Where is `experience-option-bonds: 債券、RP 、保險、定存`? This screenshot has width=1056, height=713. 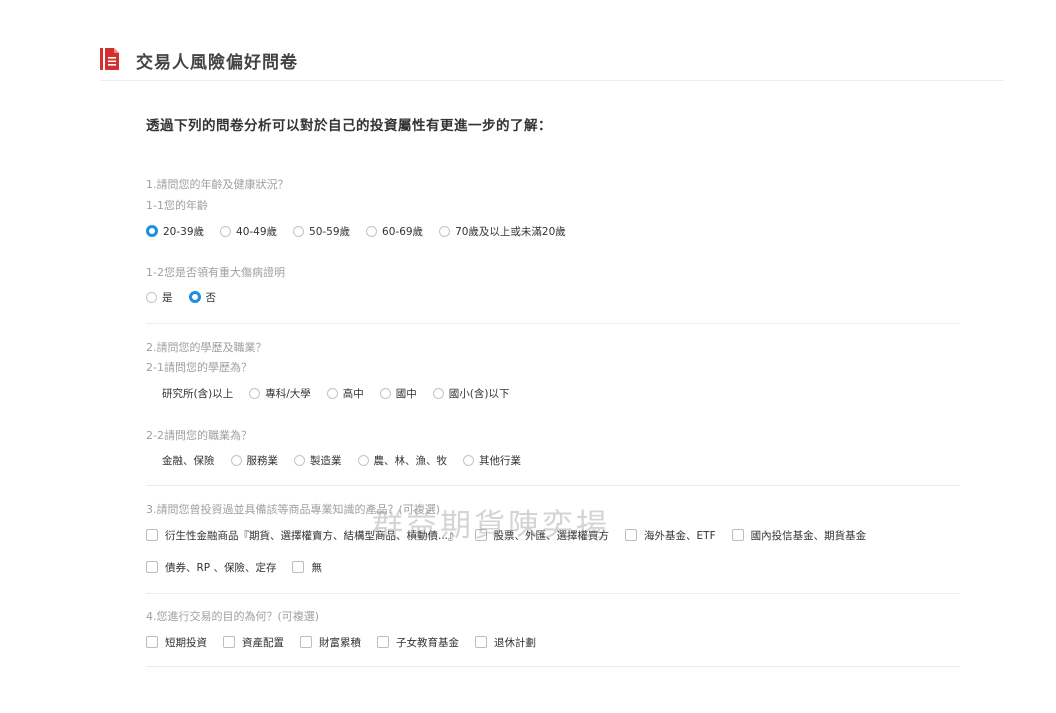
experience-option-bonds: 債券、RP 、保險、定存 is located at coordinates (211, 567).